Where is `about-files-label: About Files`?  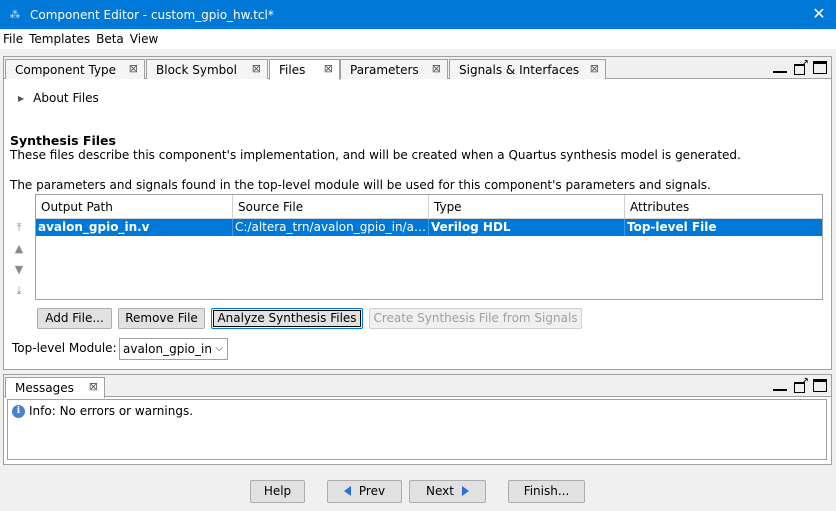 about-files-label: About Files is located at coordinates (66, 98).